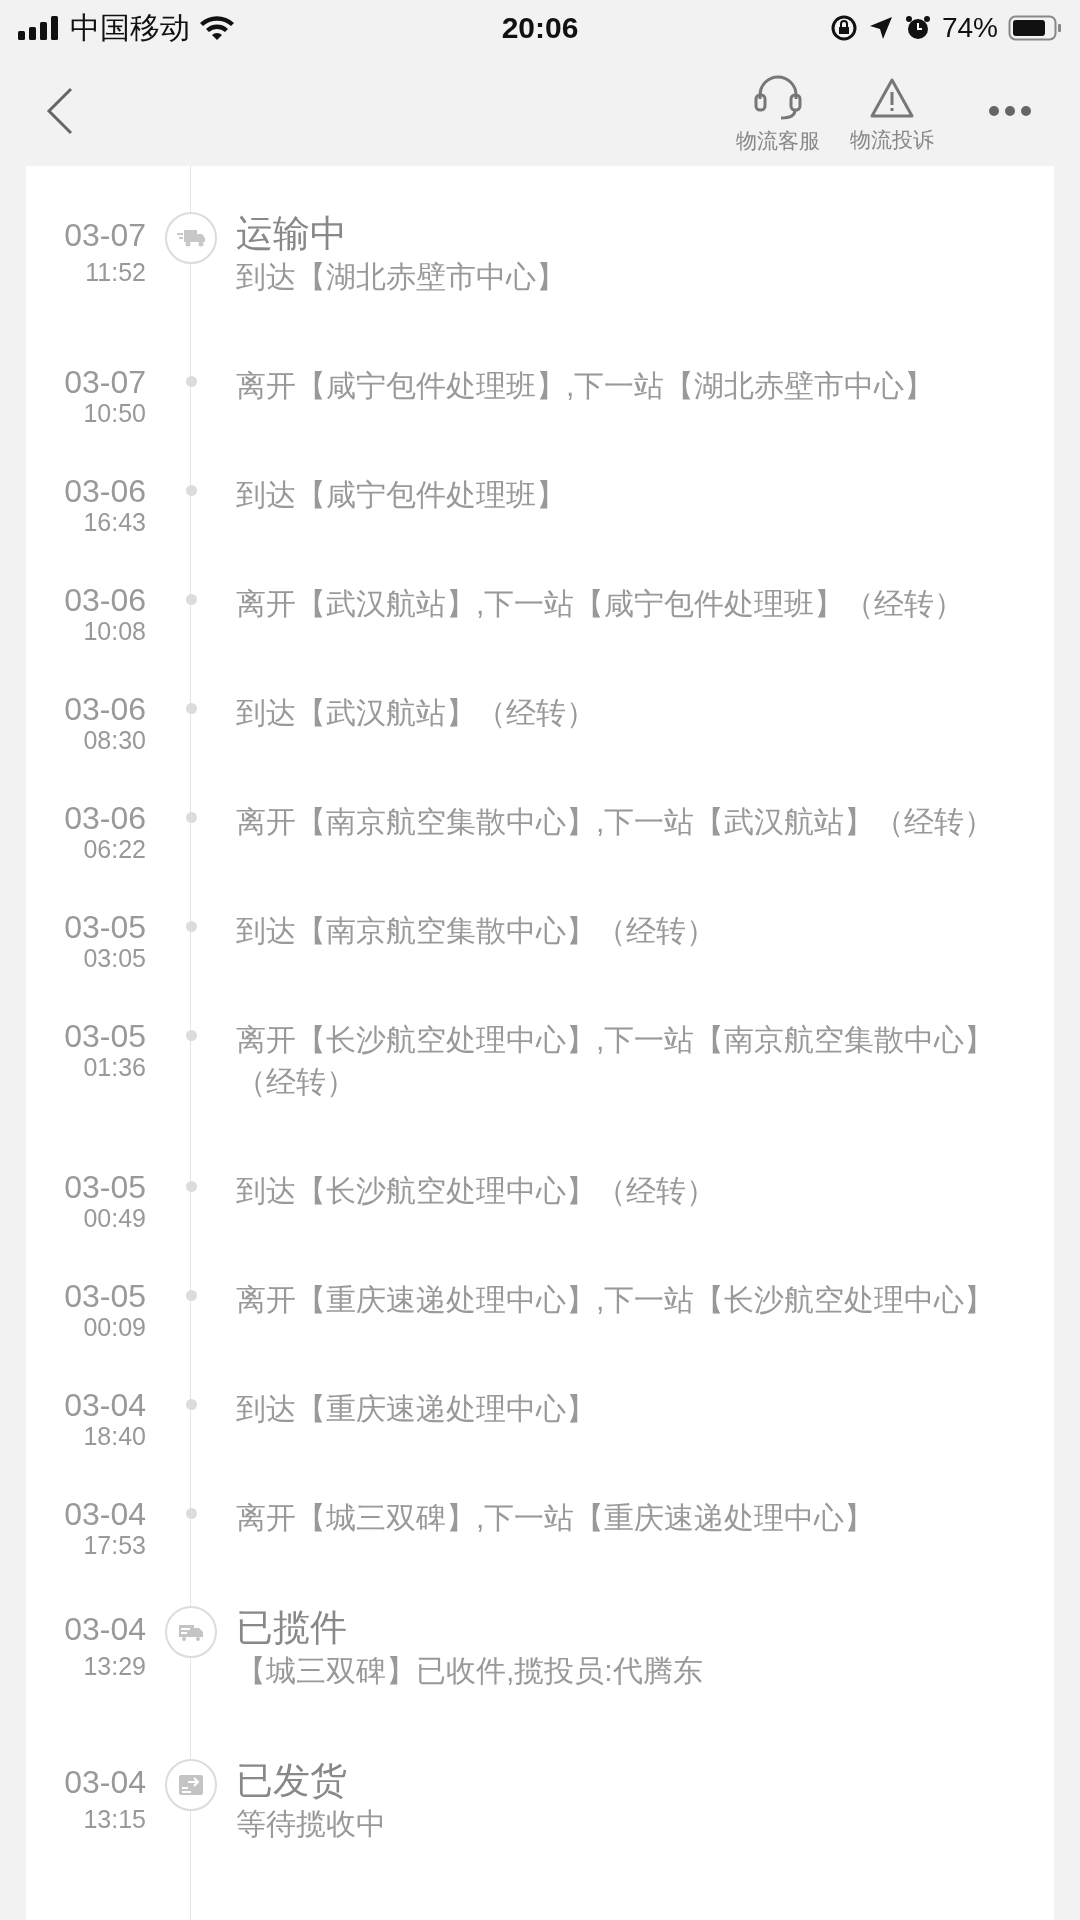  Describe the element at coordinates (892, 139) in the screenshot. I see `action-label: 物流投诉` at that location.